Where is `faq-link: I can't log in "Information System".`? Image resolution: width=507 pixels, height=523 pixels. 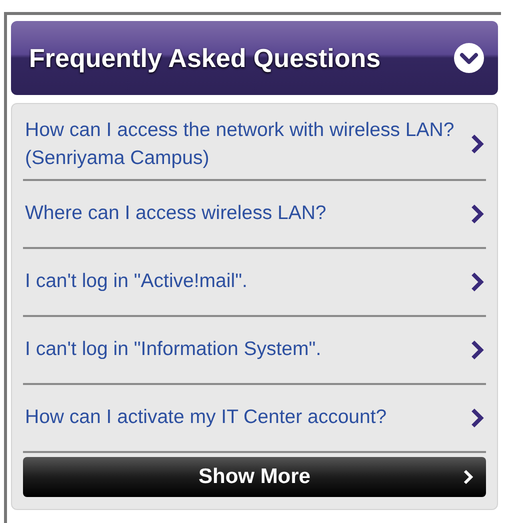 faq-link: I can't log in "Information System". is located at coordinates (254, 349).